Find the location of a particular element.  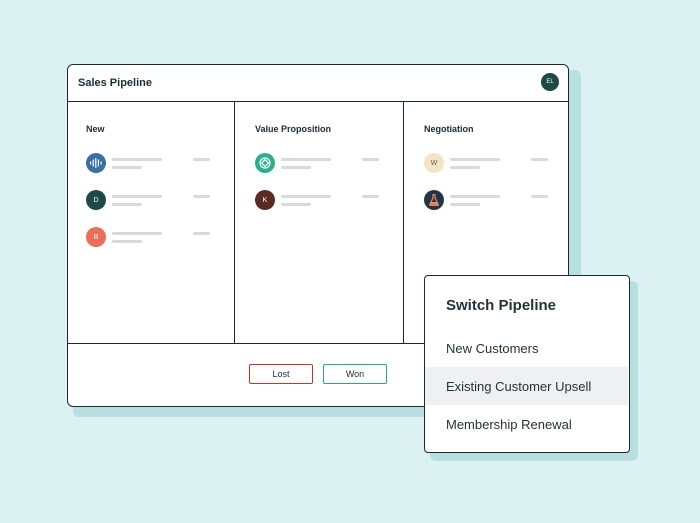

menu-title: Switch Pipeline is located at coordinates (501, 305).